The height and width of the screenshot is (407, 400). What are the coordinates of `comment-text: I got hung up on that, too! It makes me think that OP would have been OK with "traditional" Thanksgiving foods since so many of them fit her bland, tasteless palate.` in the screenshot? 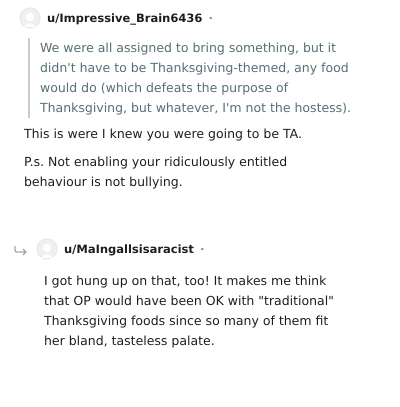 It's located at (189, 311).